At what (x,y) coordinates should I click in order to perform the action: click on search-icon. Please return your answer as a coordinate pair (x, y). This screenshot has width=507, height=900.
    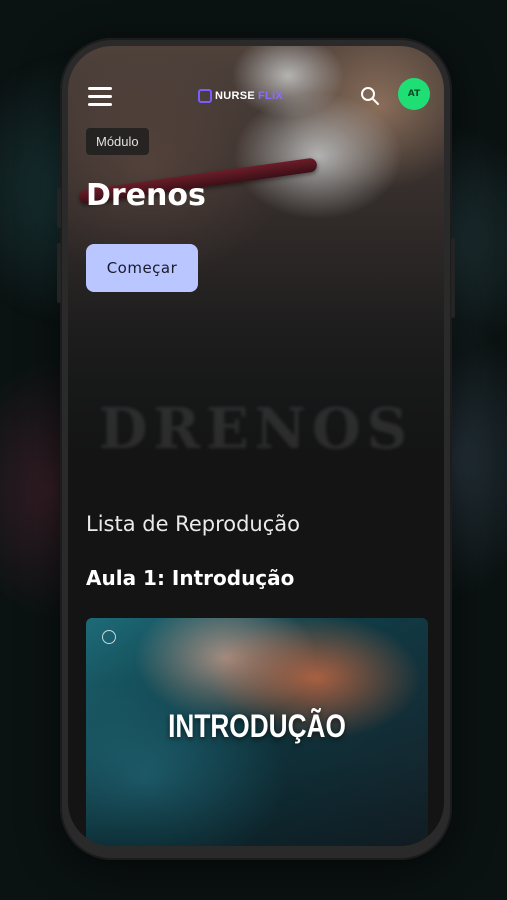
    Looking at the image, I should click on (370, 96).